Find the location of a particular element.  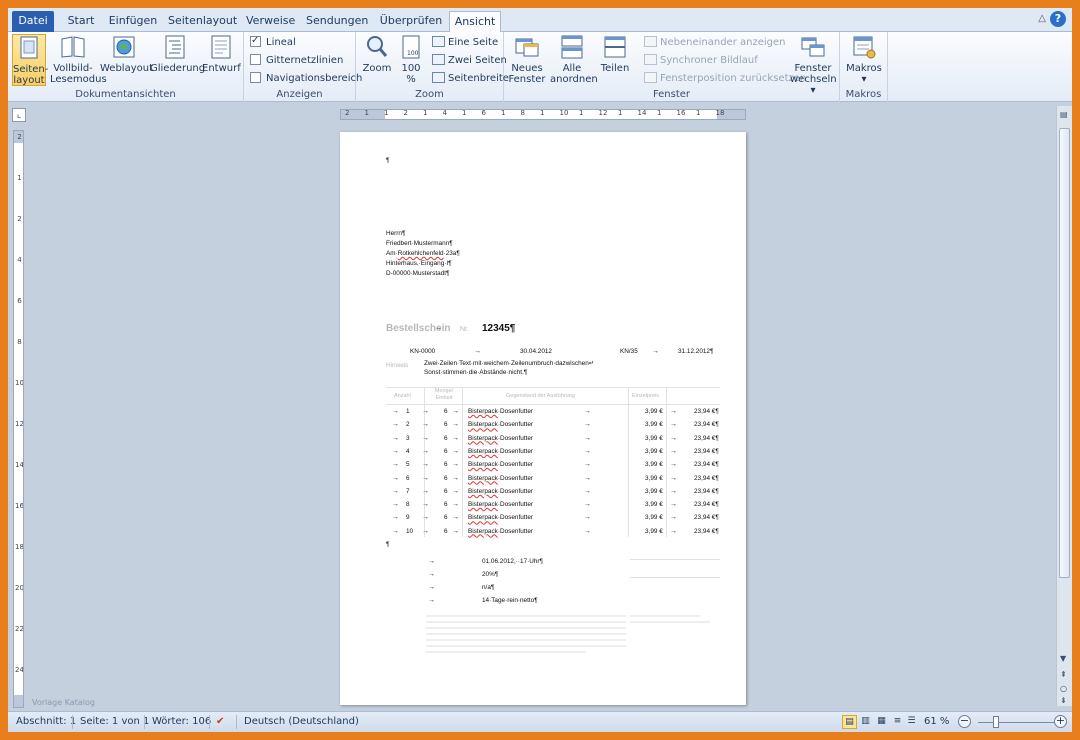

tab-datei: Datei is located at coordinates (33, 21).